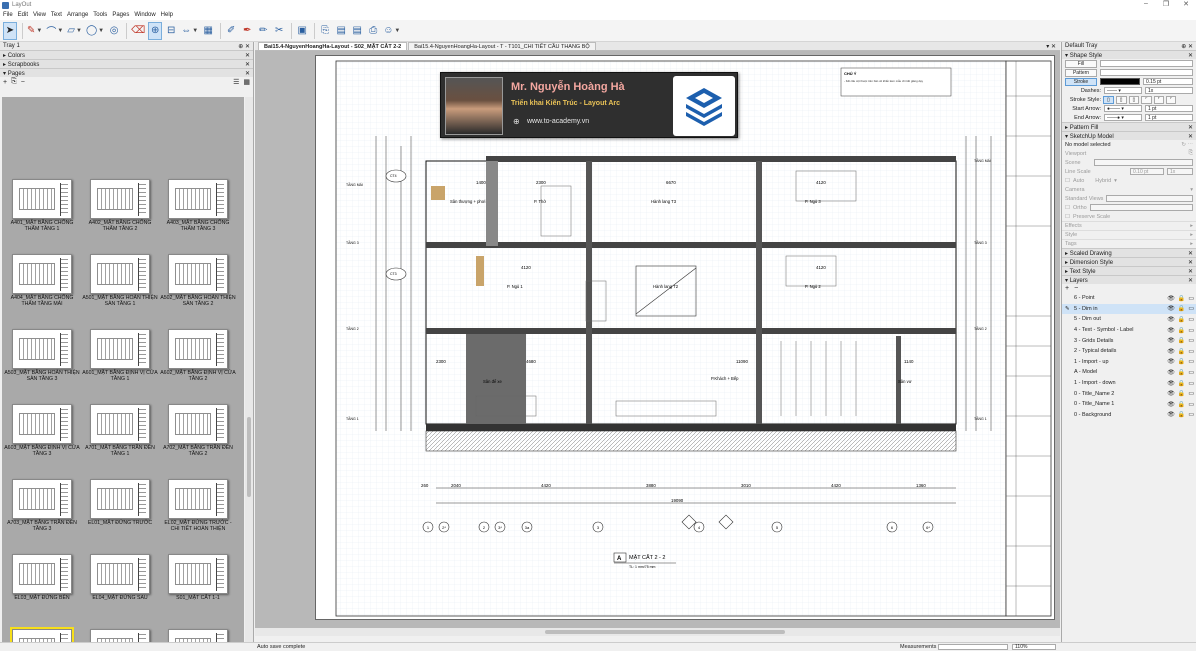 The image size is (1196, 651). What do you see at coordinates (34, 31) in the screenshot?
I see `line-tool-icon: ✎ ▼` at bounding box center [34, 31].